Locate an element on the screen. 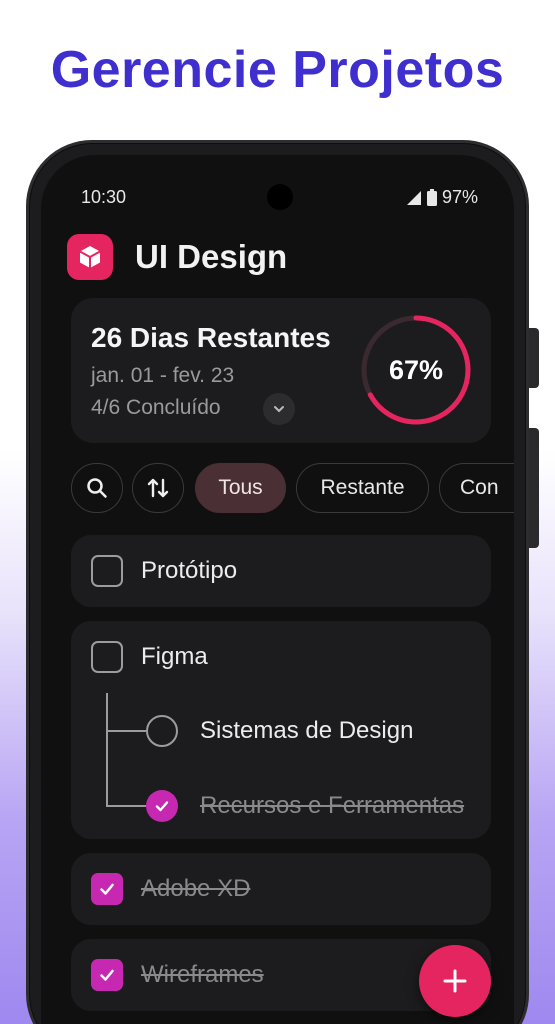  expand-button is located at coordinates (279, 409).